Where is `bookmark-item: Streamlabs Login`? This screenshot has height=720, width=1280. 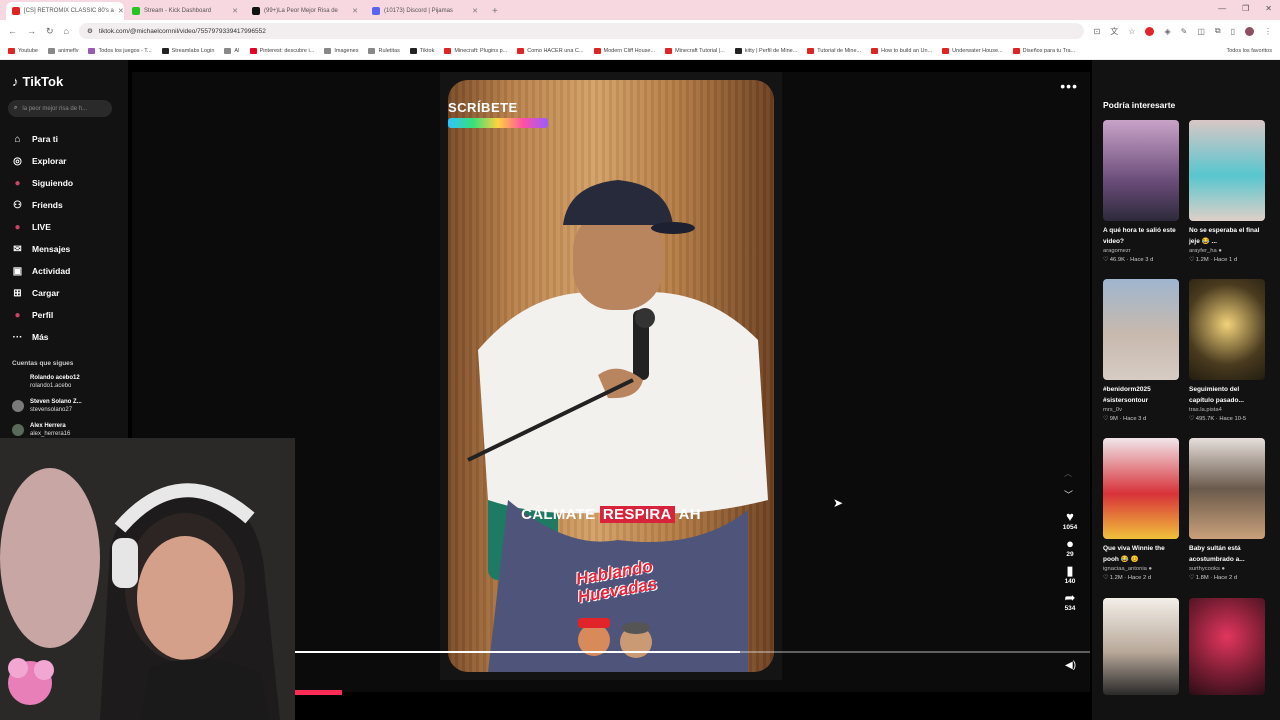
bookmark-item: Streamlabs Login is located at coordinates (187, 50).